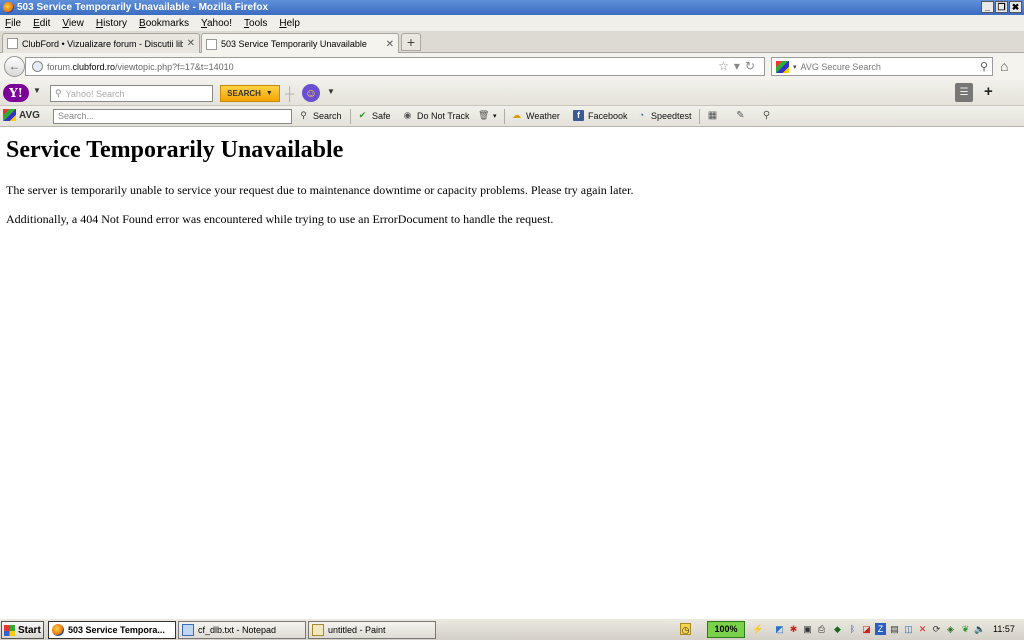 This screenshot has height=640, width=1024. What do you see at coordinates (174, 66) in the screenshot?
I see `url-path: /viewtopic.php?f=17&t=14010` at bounding box center [174, 66].